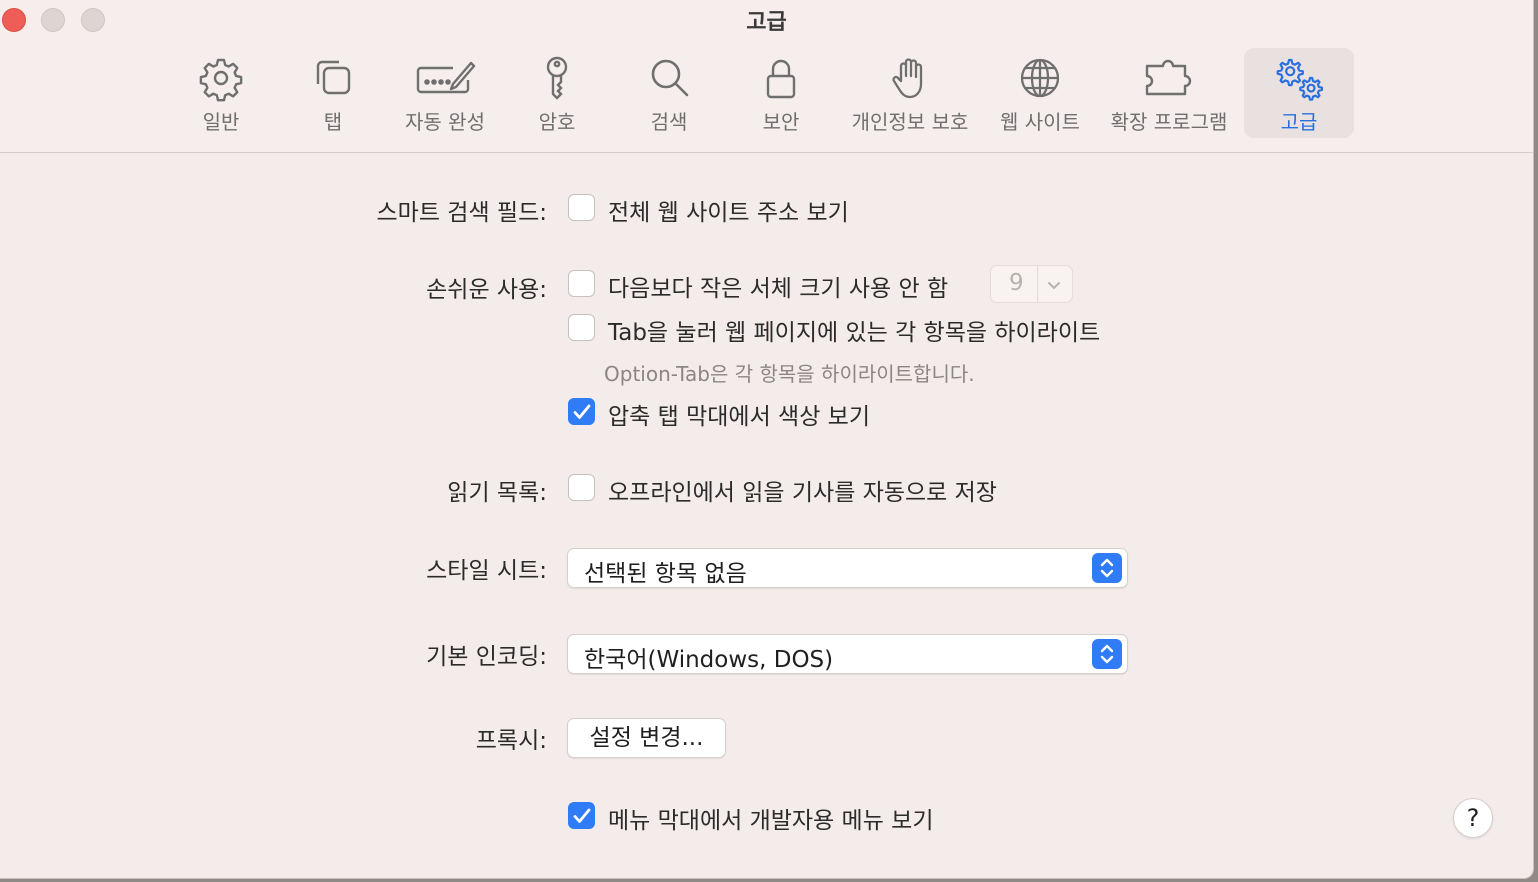  I want to click on tab-extensions: 확장 프로그램, so click(1169, 93).